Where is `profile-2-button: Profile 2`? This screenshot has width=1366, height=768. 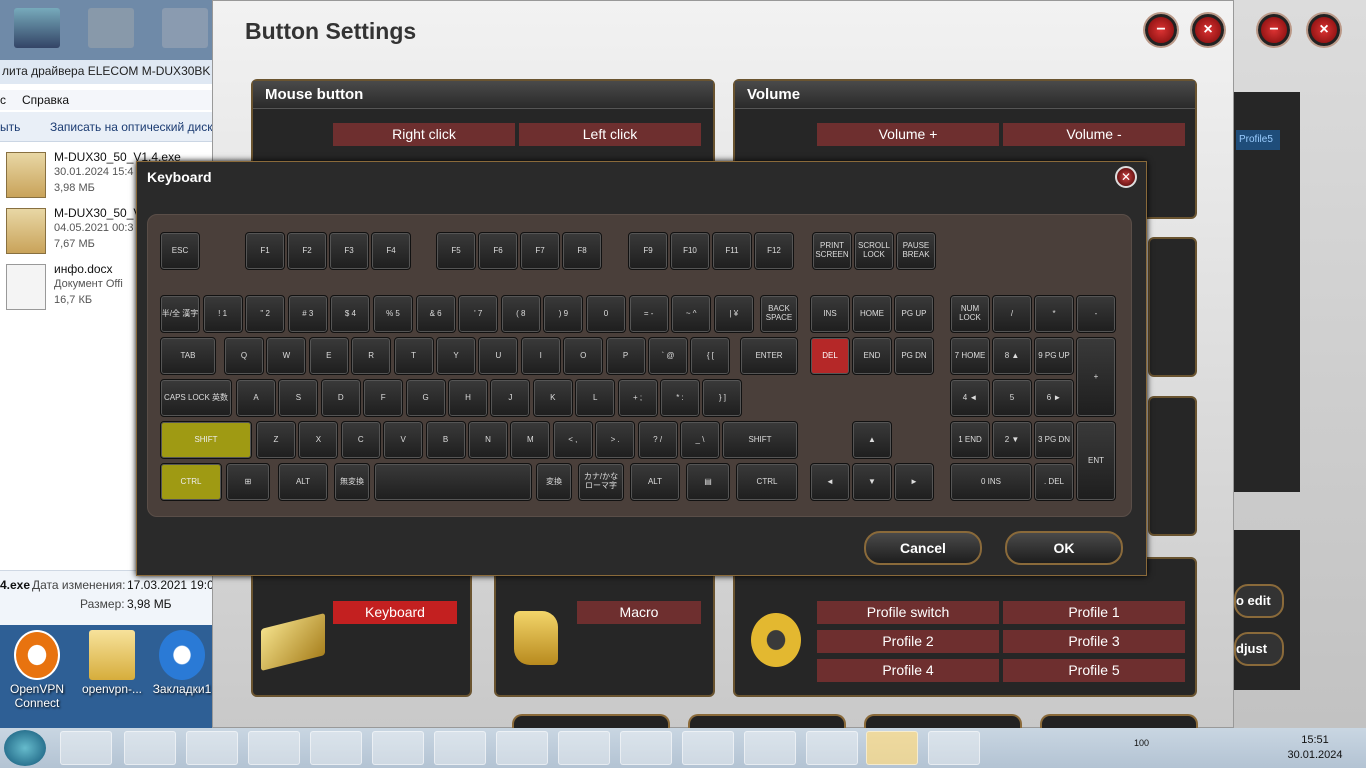
profile-2-button: Profile 2 is located at coordinates (908, 641).